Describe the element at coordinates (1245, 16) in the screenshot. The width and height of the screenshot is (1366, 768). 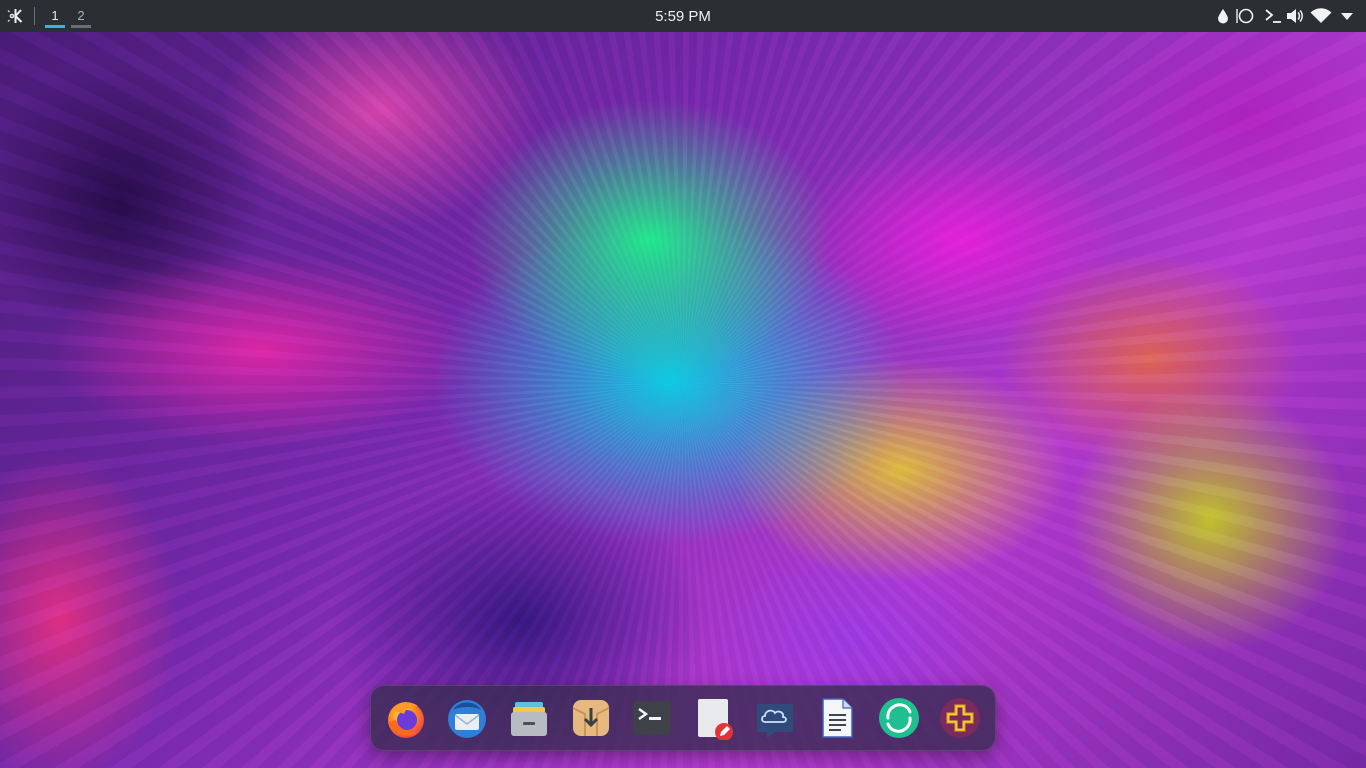
I see `circle-icon` at that location.